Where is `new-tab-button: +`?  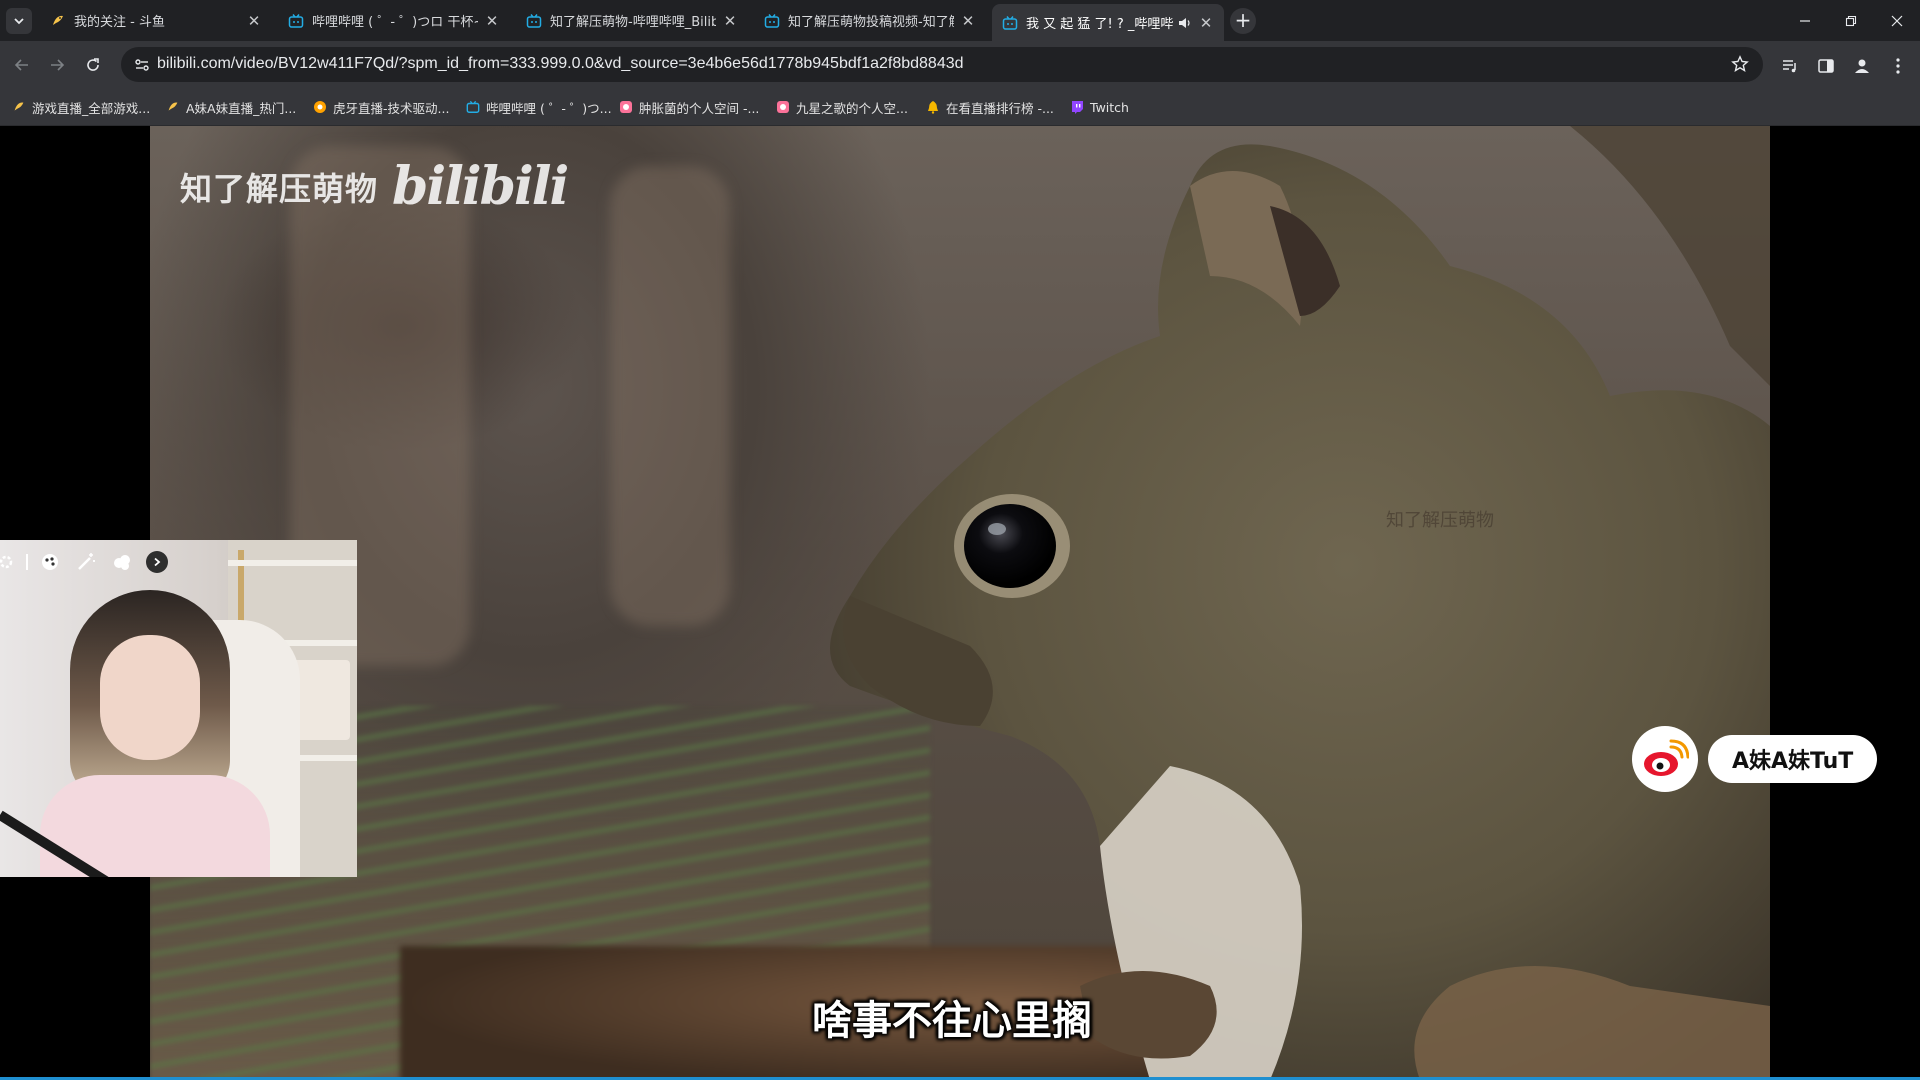
new-tab-button: + is located at coordinates (1243, 21).